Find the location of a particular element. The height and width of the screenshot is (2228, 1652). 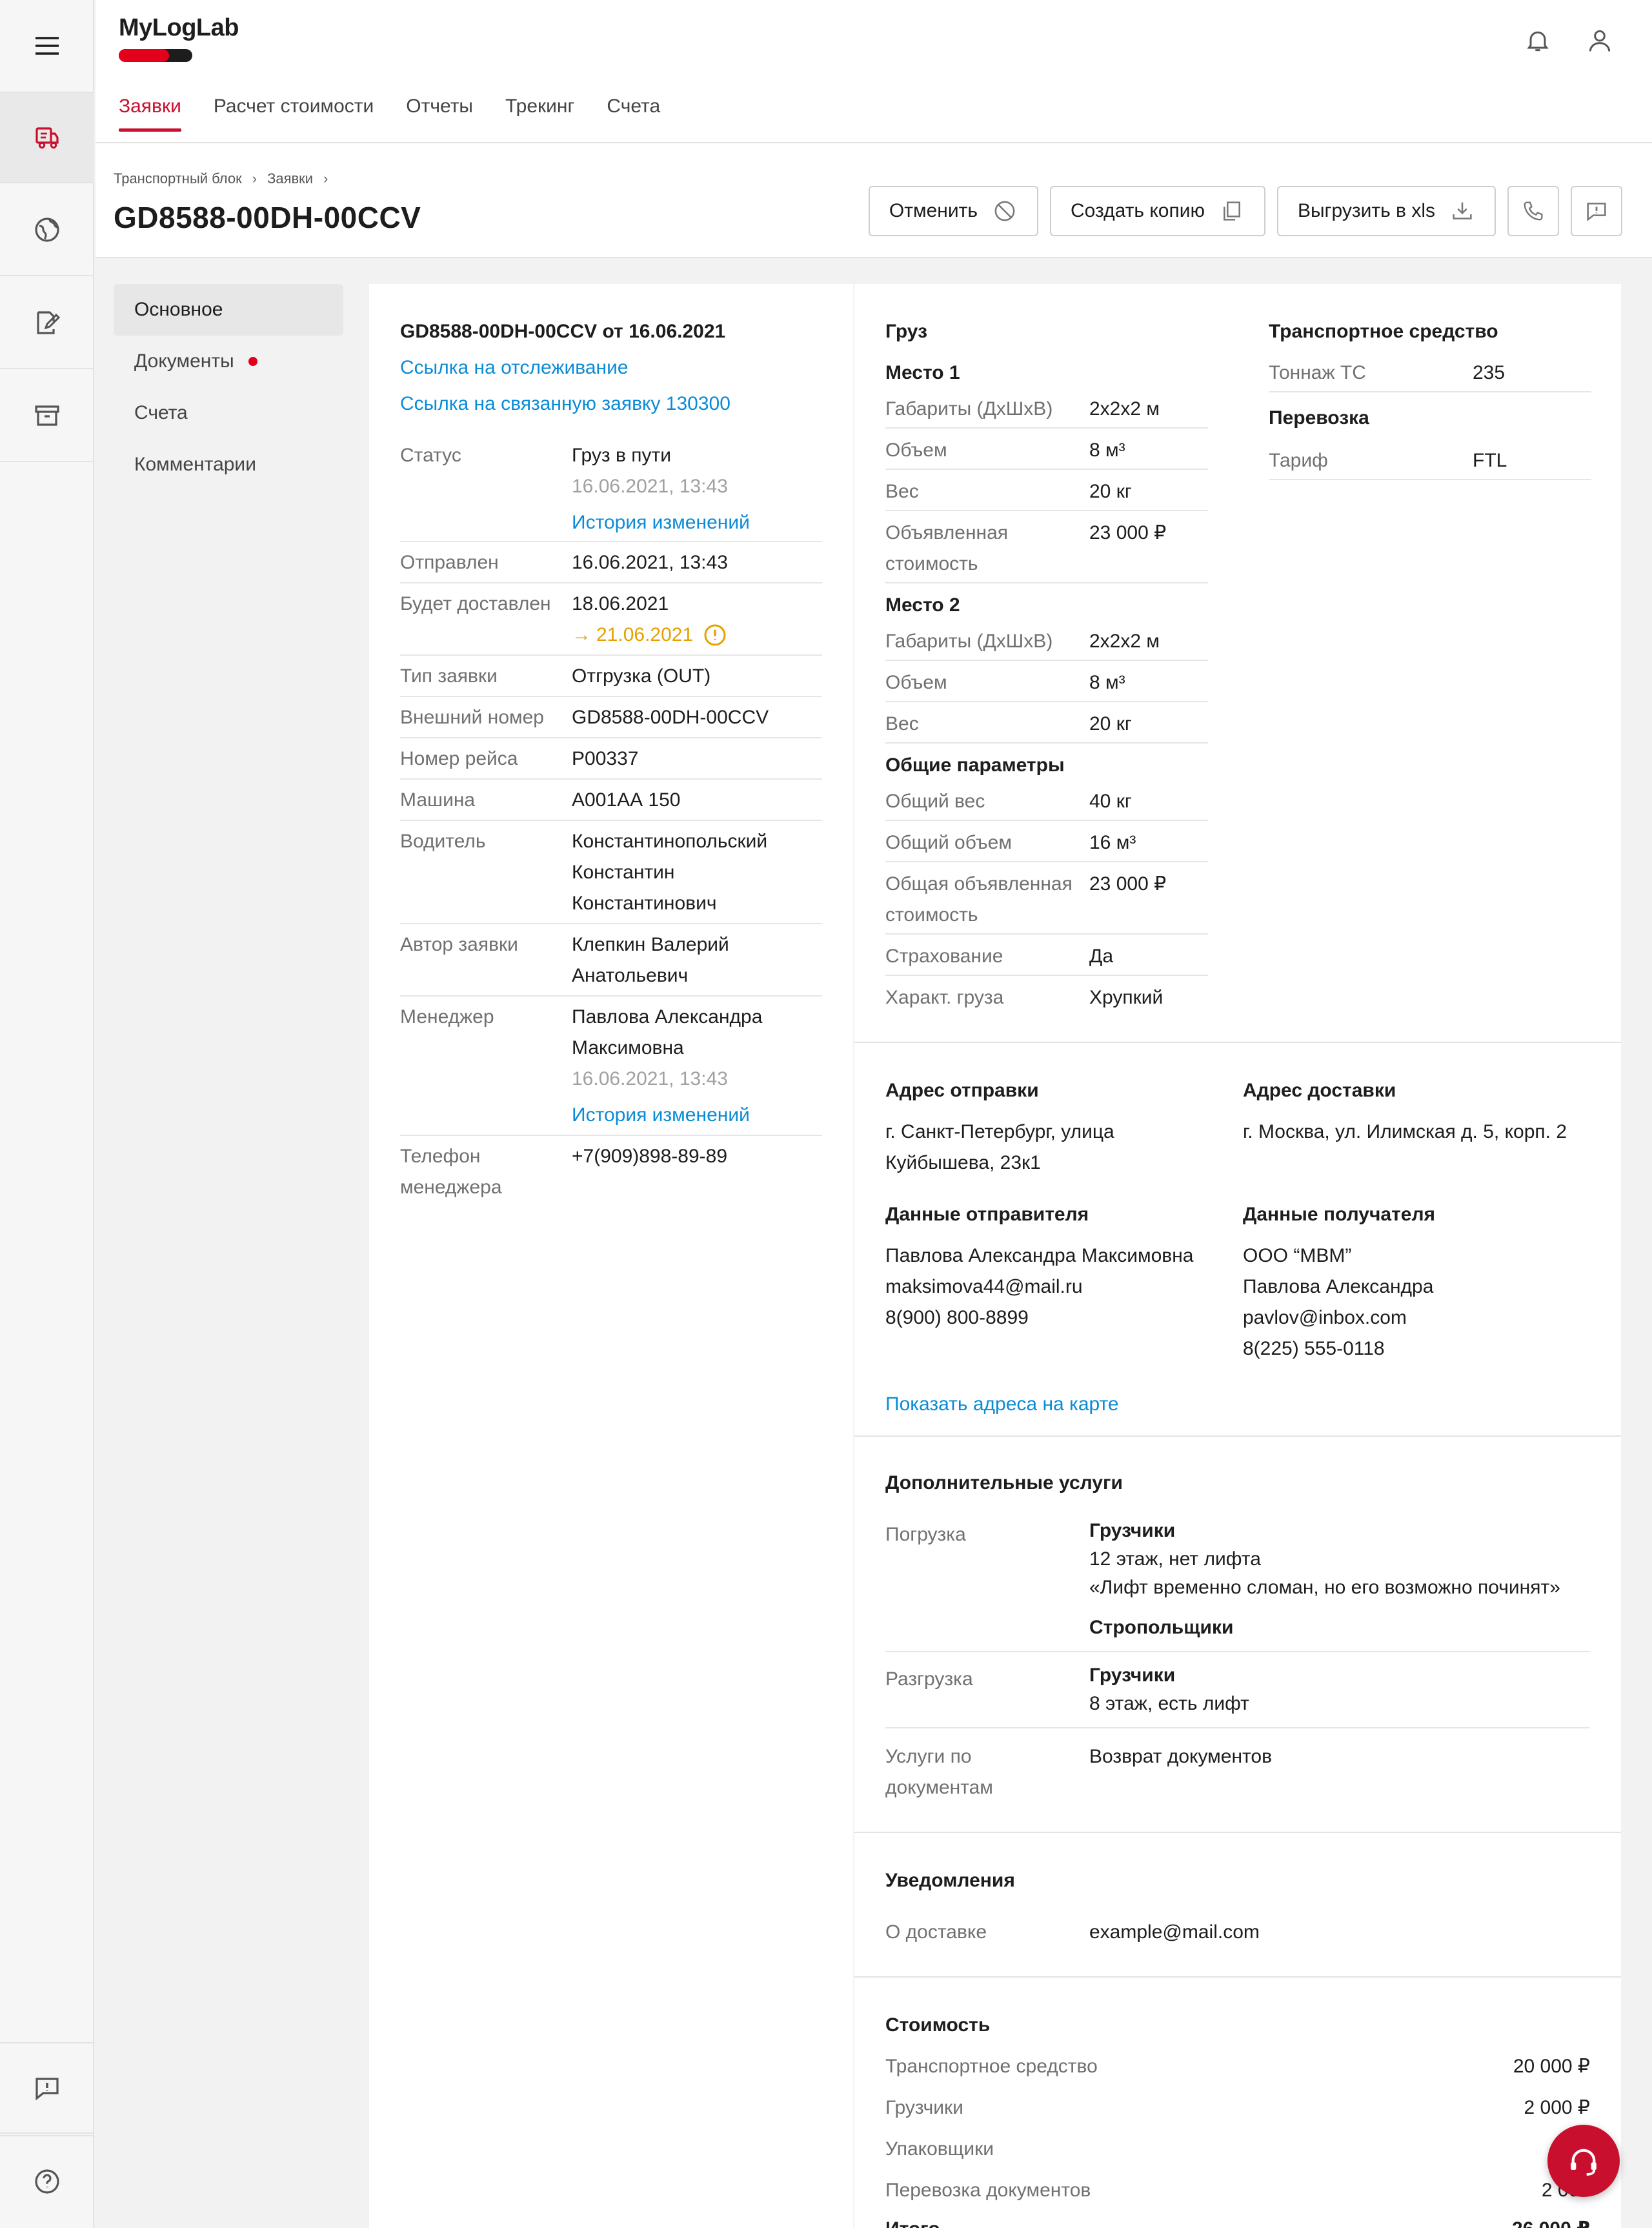

cost-total-value: 26 000 ₽ is located at coordinates (1551, 2221).